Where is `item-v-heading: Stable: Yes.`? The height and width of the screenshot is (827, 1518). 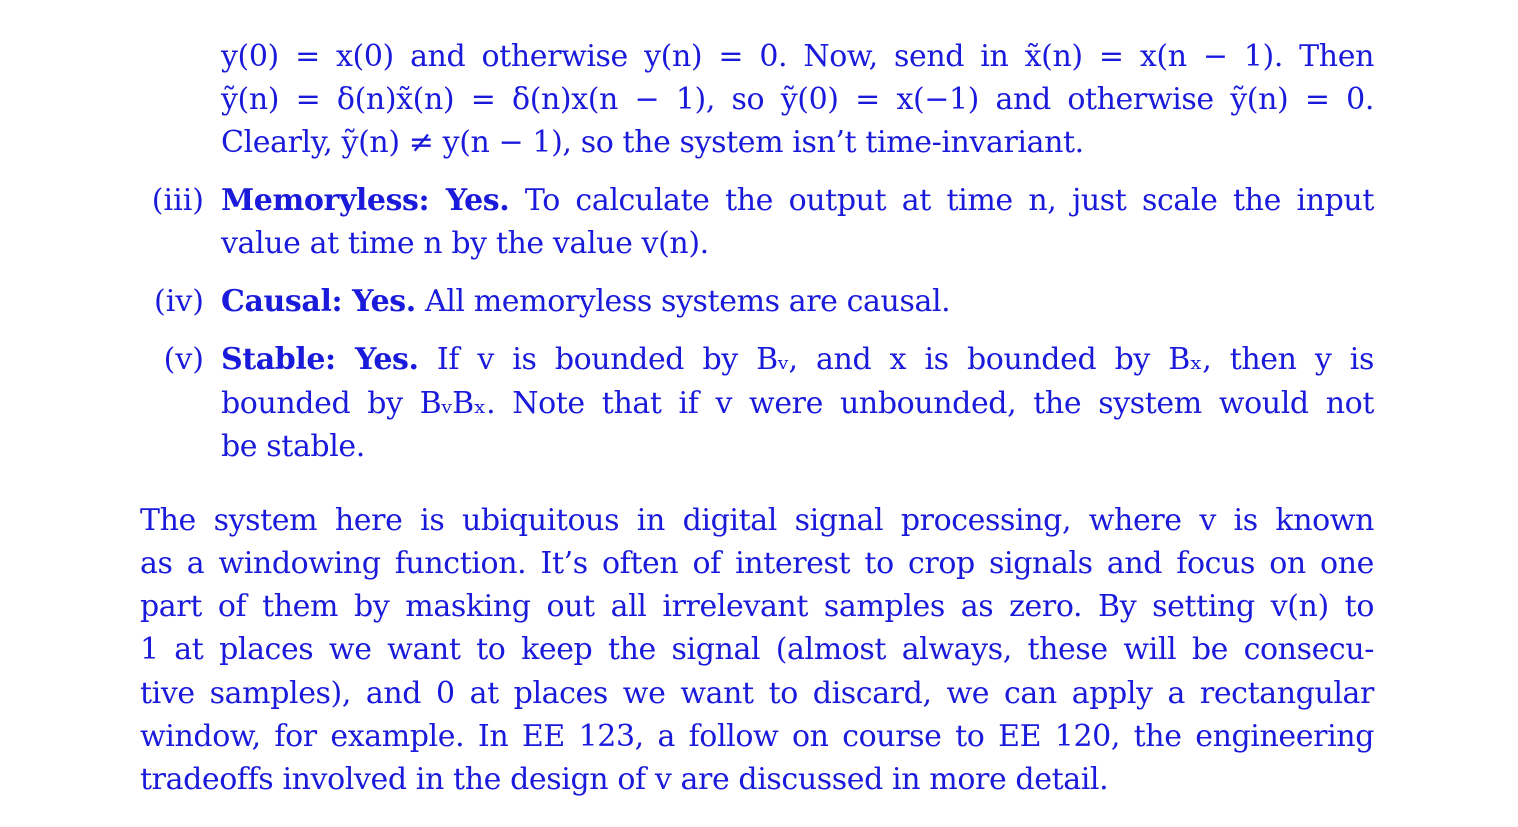 item-v-heading: Stable: Yes. is located at coordinates (320, 359).